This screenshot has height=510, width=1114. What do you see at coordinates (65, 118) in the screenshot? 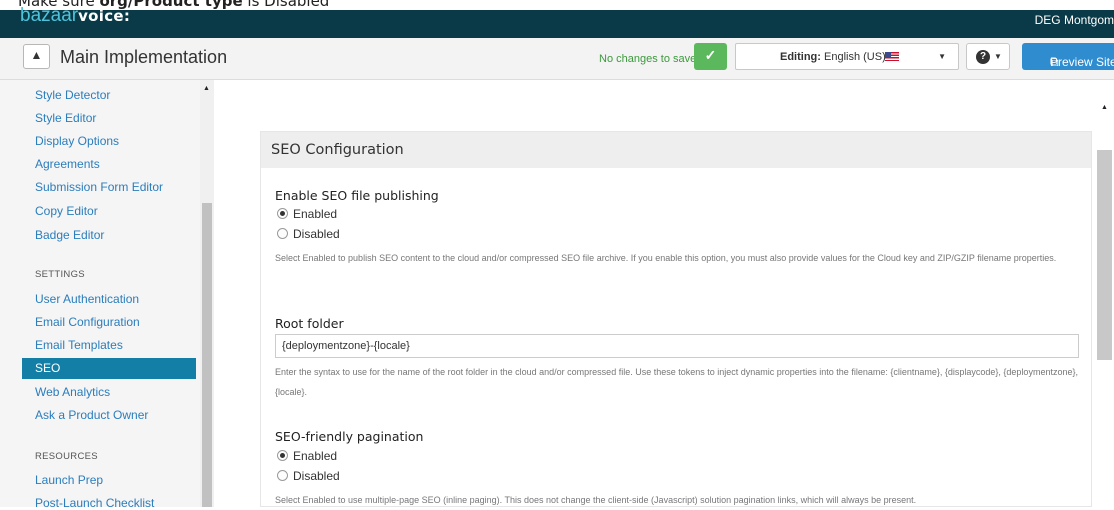
I see `nav-style-editor: Style Editor` at bounding box center [65, 118].